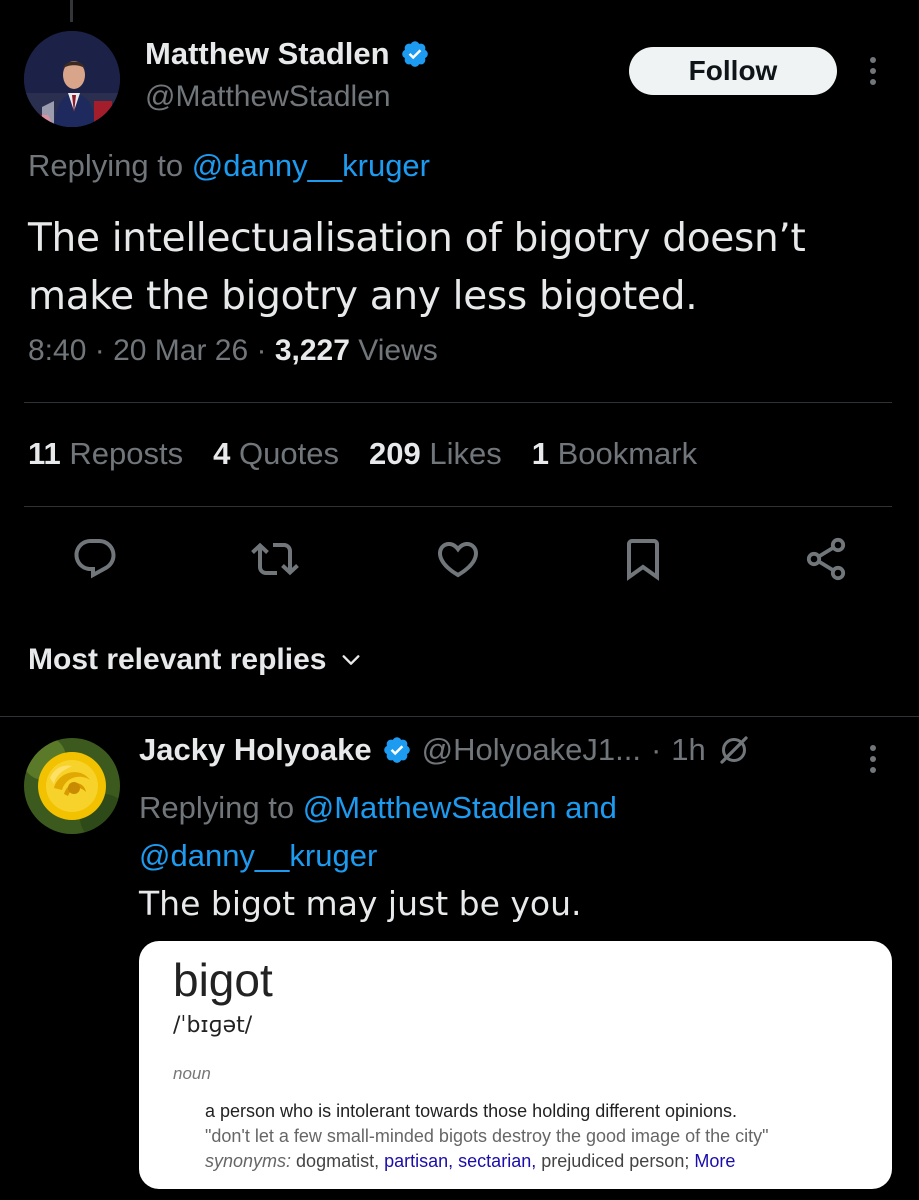 The image size is (919, 1200). Describe the element at coordinates (180, 350) in the screenshot. I see `tweet-date: 20 Mar 26` at that location.